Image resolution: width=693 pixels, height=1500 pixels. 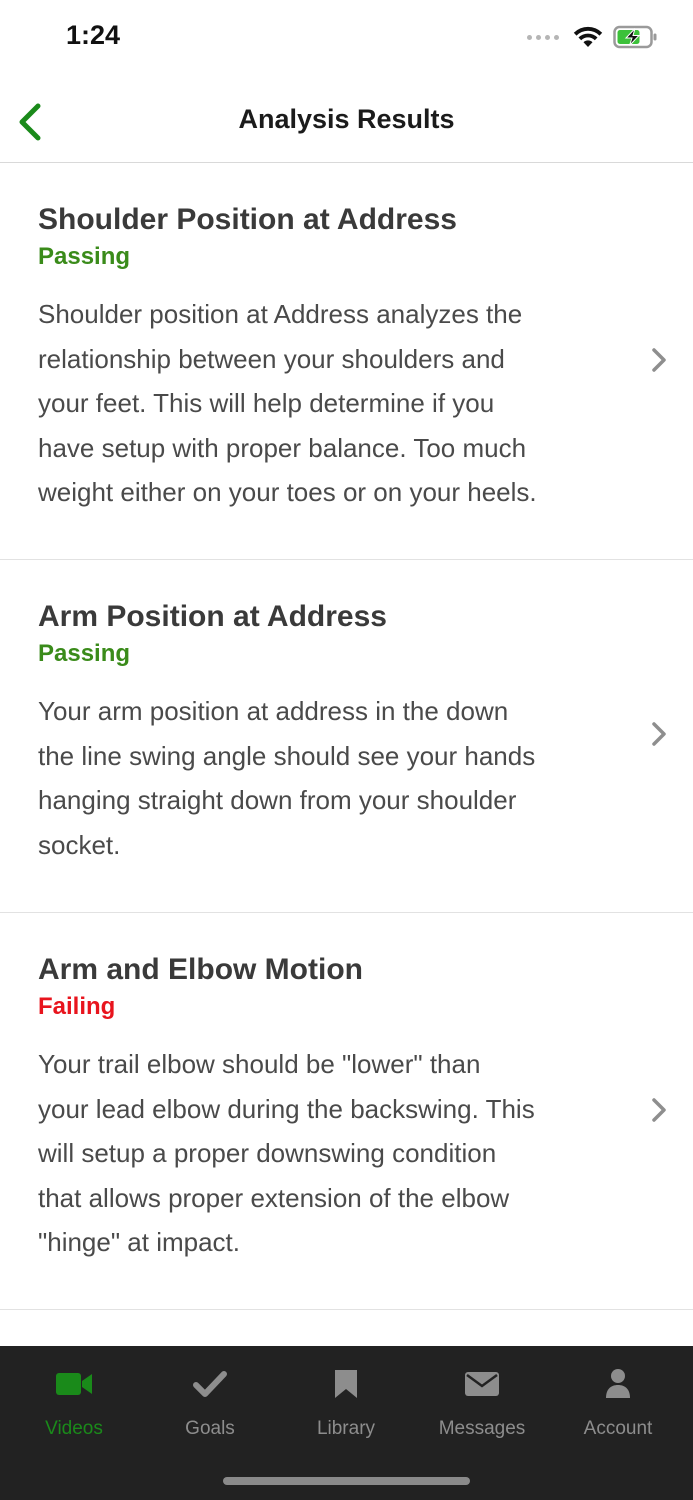 What do you see at coordinates (74, 1384) in the screenshot?
I see `video-camera-icon` at bounding box center [74, 1384].